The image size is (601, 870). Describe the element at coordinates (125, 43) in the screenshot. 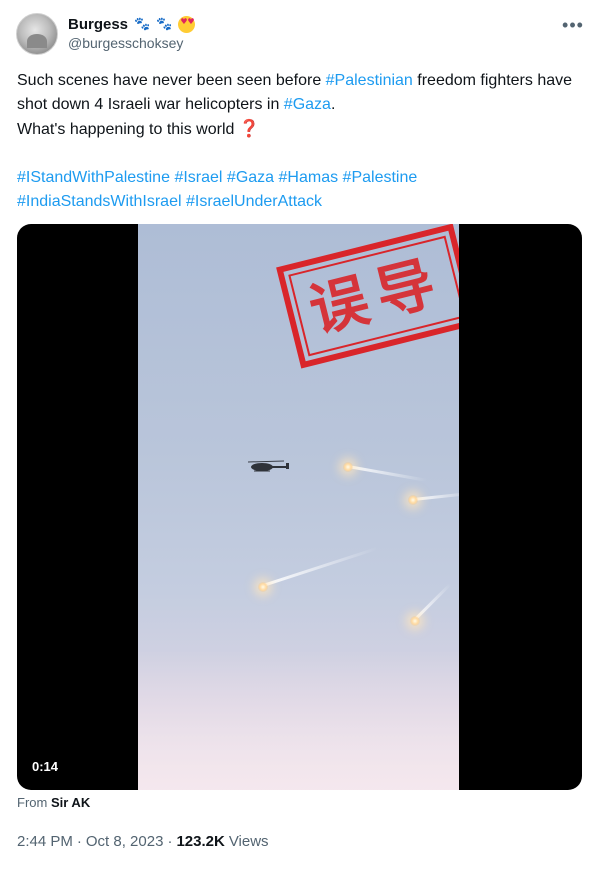

I see `author-handle: @burgesschoksey` at that location.